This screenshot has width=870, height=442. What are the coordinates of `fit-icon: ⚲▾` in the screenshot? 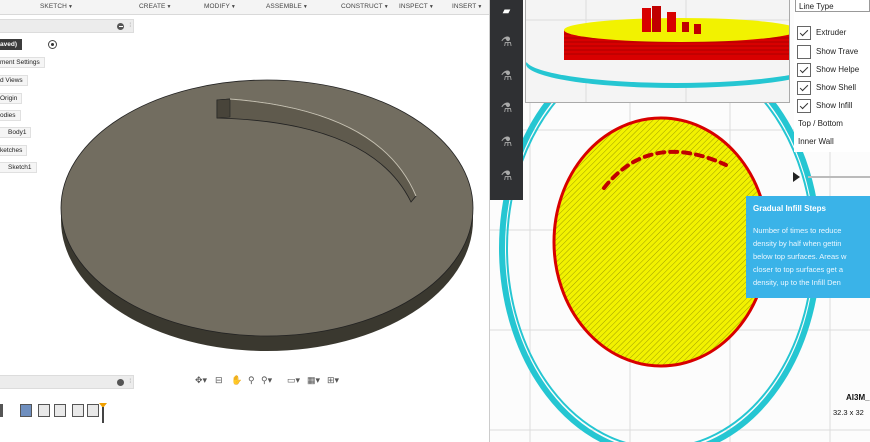 It's located at (266, 380).